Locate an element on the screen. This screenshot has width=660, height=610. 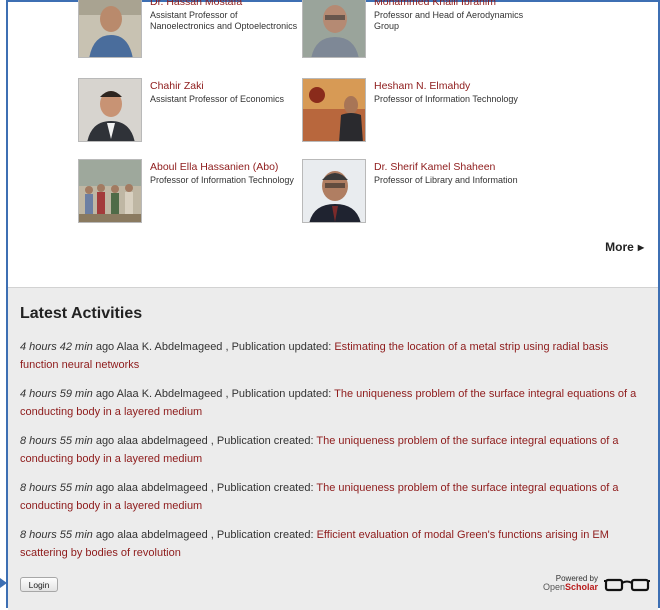
section-title: Latest Activities is located at coordinates (81, 313).